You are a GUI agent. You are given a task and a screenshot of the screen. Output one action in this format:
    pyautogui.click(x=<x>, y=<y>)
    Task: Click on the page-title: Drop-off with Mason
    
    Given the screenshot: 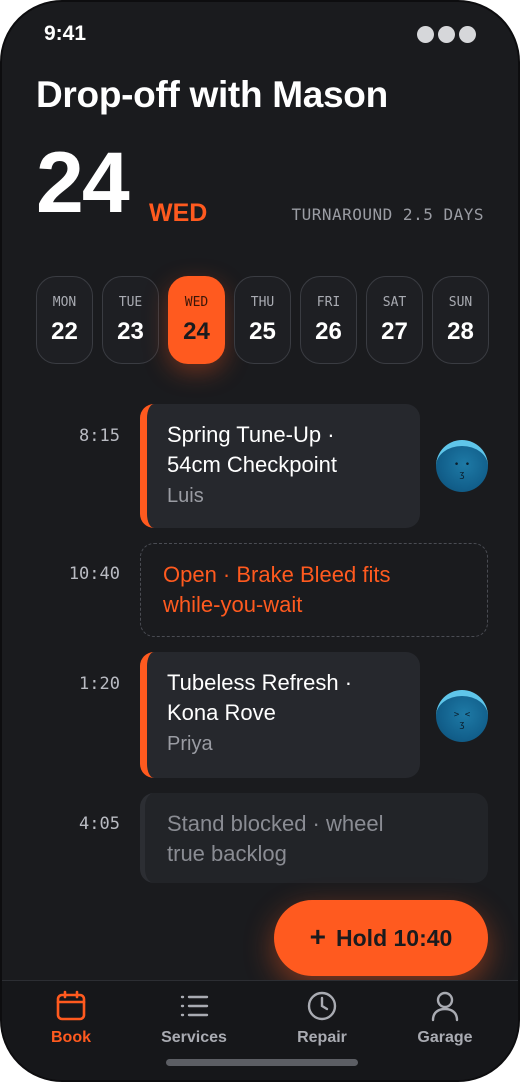 What is the action you would take?
    pyautogui.click(x=212, y=94)
    